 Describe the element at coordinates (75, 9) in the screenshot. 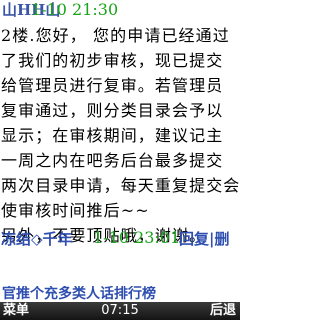

I see `post-time: 1-10 21:30` at that location.